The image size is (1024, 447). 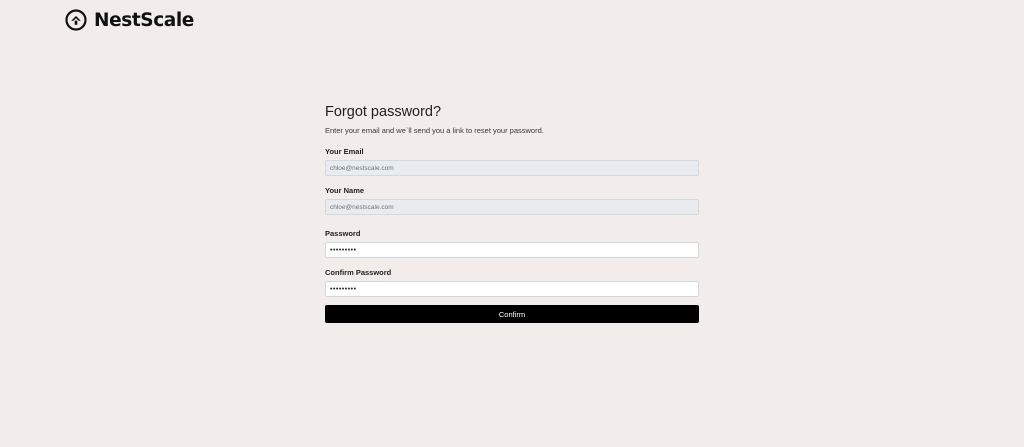 What do you see at coordinates (345, 190) in the screenshot?
I see `name-label: Your Name` at bounding box center [345, 190].